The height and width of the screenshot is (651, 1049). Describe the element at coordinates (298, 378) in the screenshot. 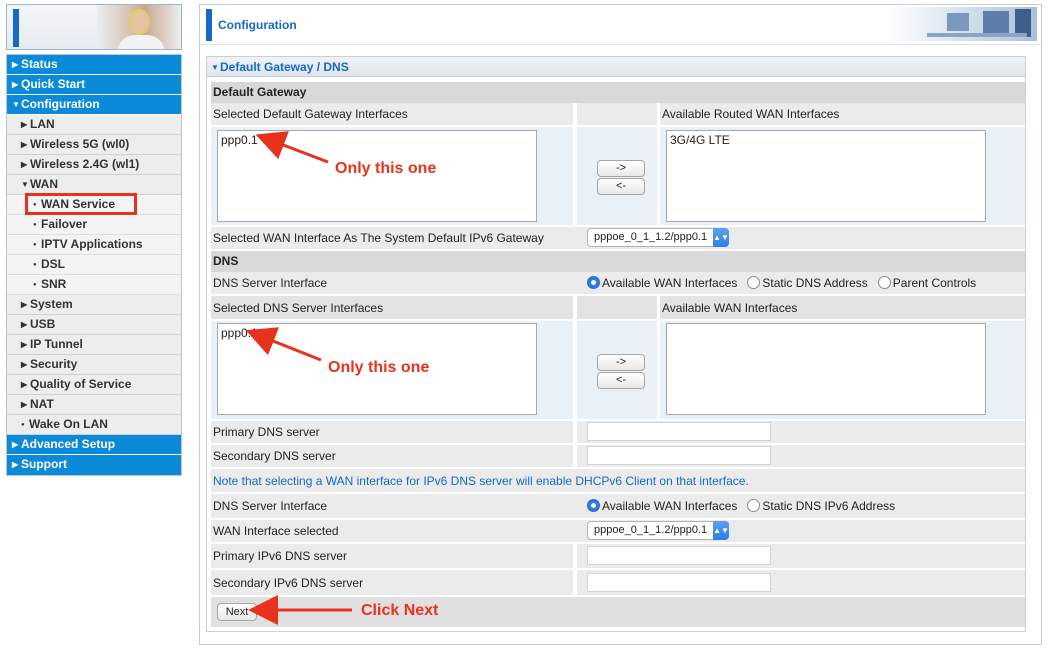

I see `annotation-overlay` at that location.